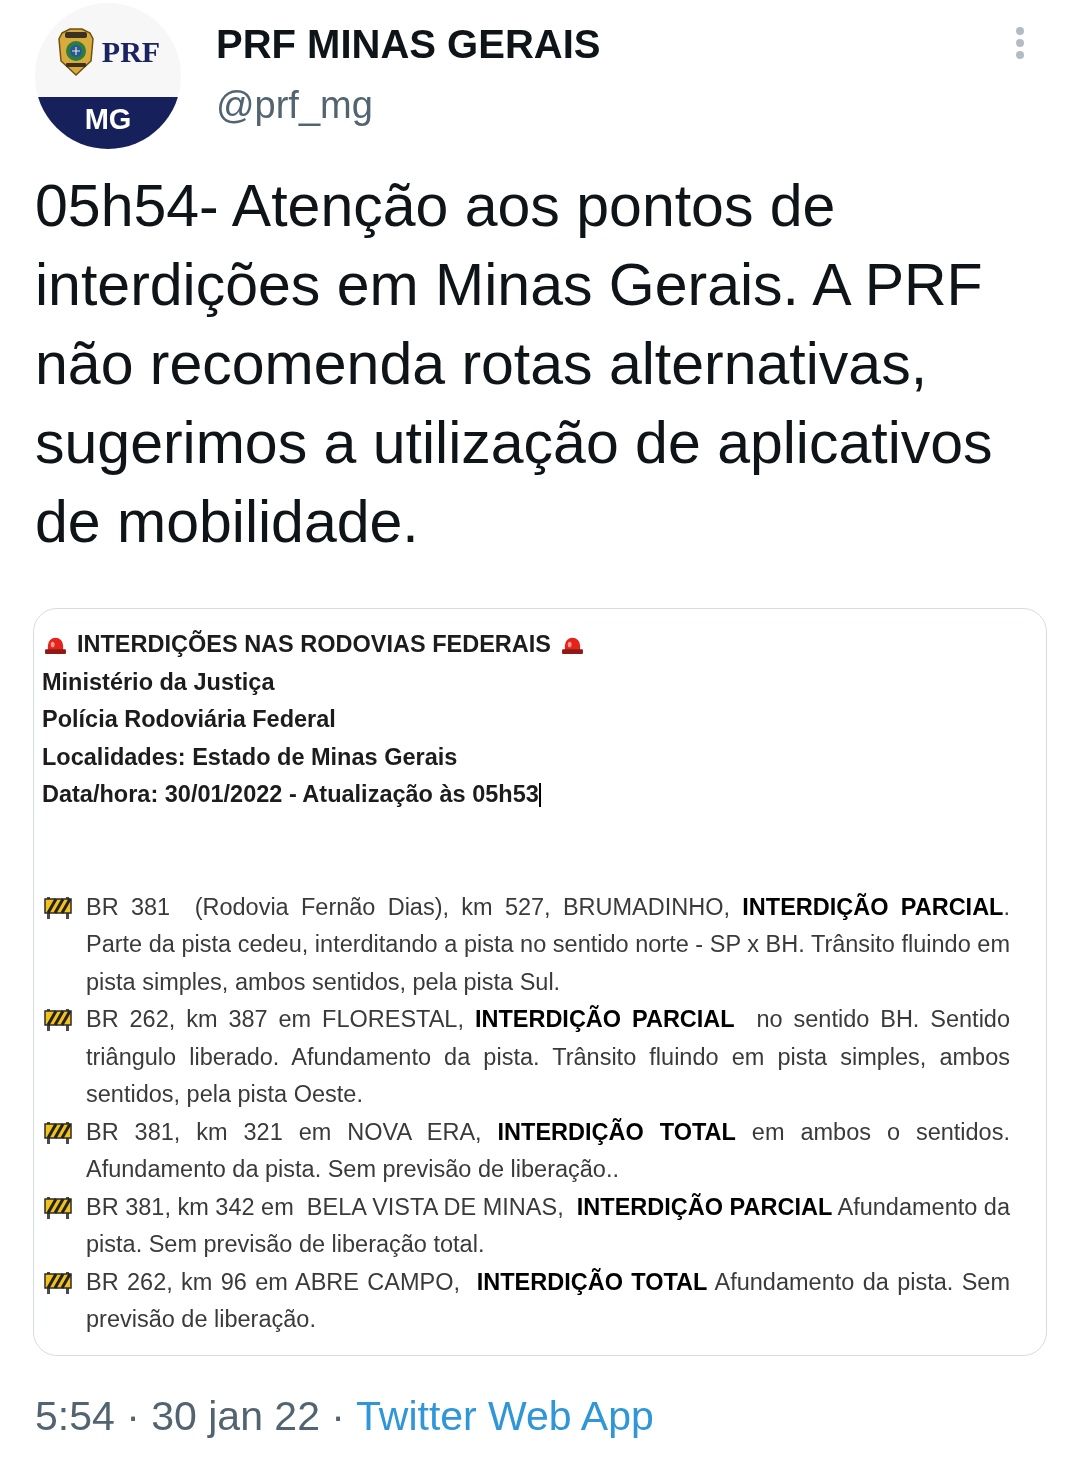 The image size is (1076, 1460). Describe the element at coordinates (108, 76) in the screenshot. I see `avatar-logo: PRF MG` at that location.